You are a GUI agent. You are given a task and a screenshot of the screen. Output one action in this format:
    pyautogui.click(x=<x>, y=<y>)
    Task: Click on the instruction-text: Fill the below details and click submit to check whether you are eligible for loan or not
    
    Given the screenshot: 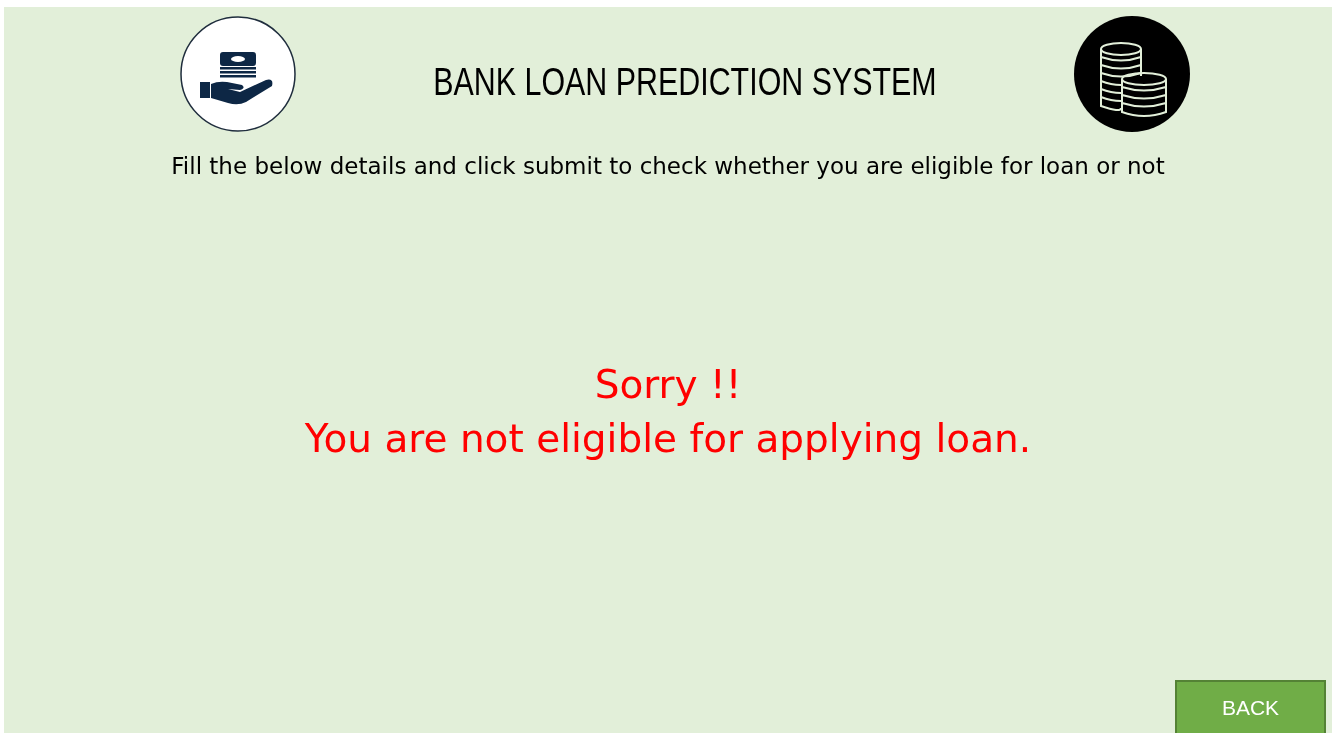 What is the action you would take?
    pyautogui.click(x=668, y=166)
    